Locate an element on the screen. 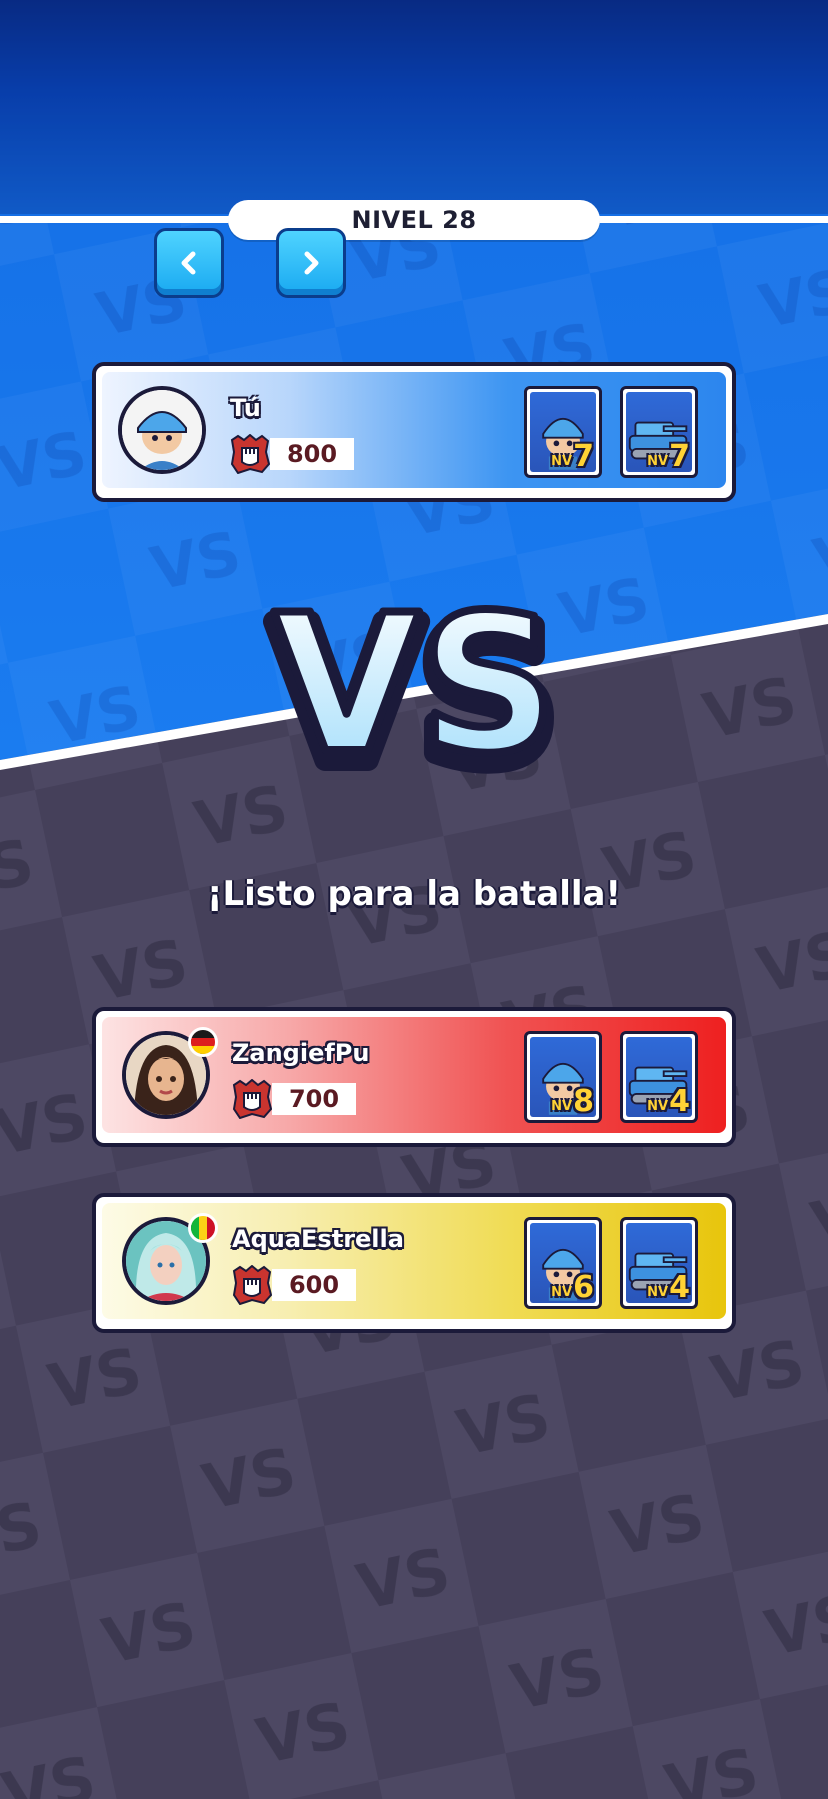 The image size is (828, 1799). player-card-opponent-2: AquaEstrella 600 NV 6 NV 4 is located at coordinates (414, 1263).